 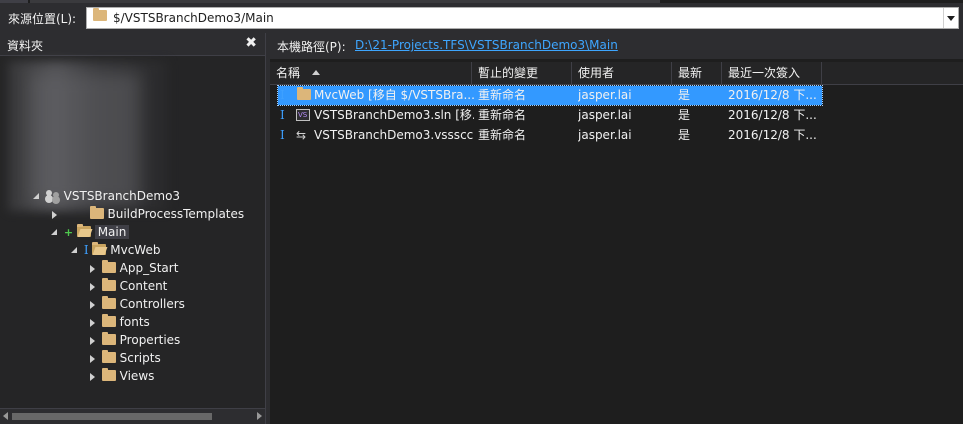 I want to click on tree-item-fonts: fonts, so click(x=119, y=322).